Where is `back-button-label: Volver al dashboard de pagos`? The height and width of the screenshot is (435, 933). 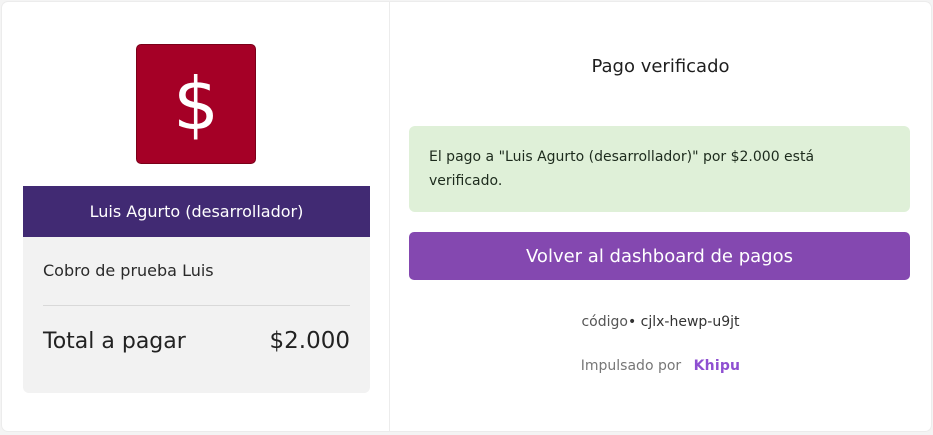 back-button-label: Volver al dashboard de pagos is located at coordinates (659, 256).